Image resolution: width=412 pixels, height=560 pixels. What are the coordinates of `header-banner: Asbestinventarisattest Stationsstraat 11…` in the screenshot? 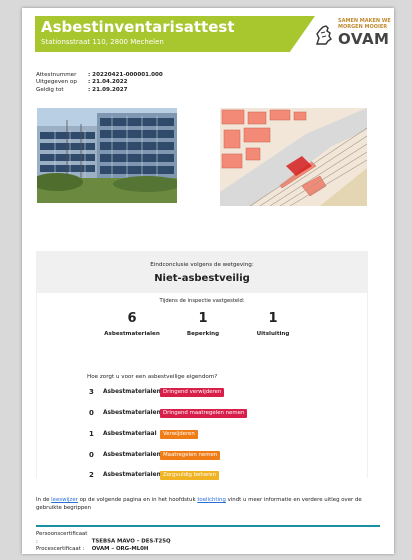 It's located at (175, 34).